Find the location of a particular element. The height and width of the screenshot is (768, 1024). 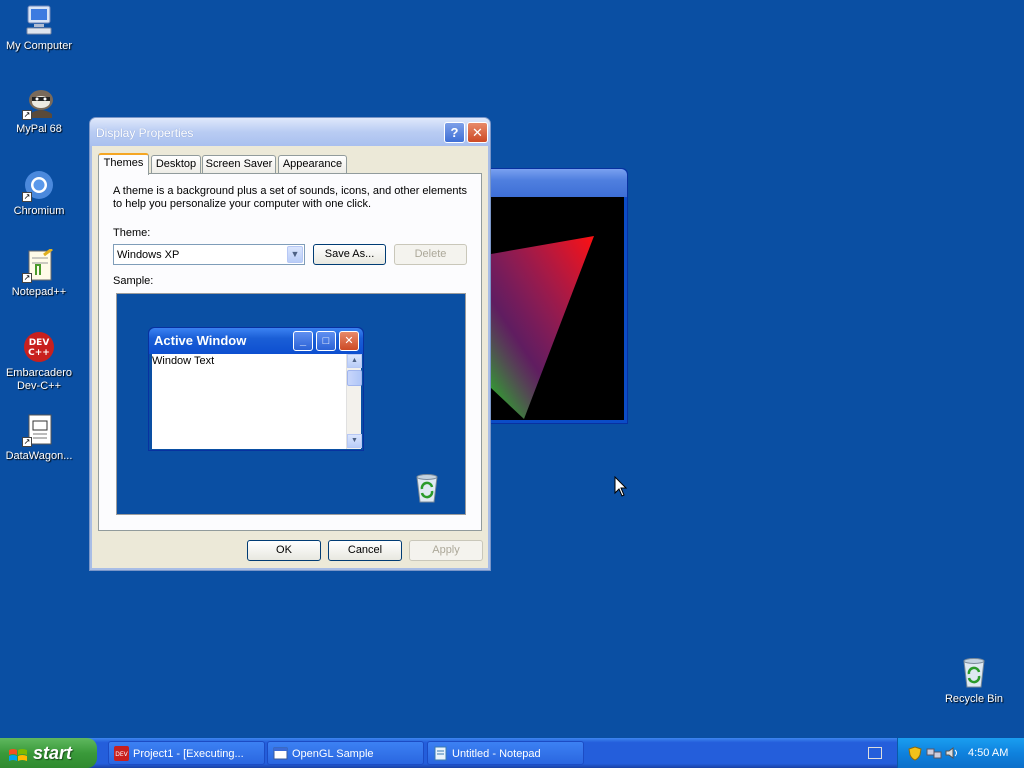

security-shield-icon is located at coordinates (915, 755).